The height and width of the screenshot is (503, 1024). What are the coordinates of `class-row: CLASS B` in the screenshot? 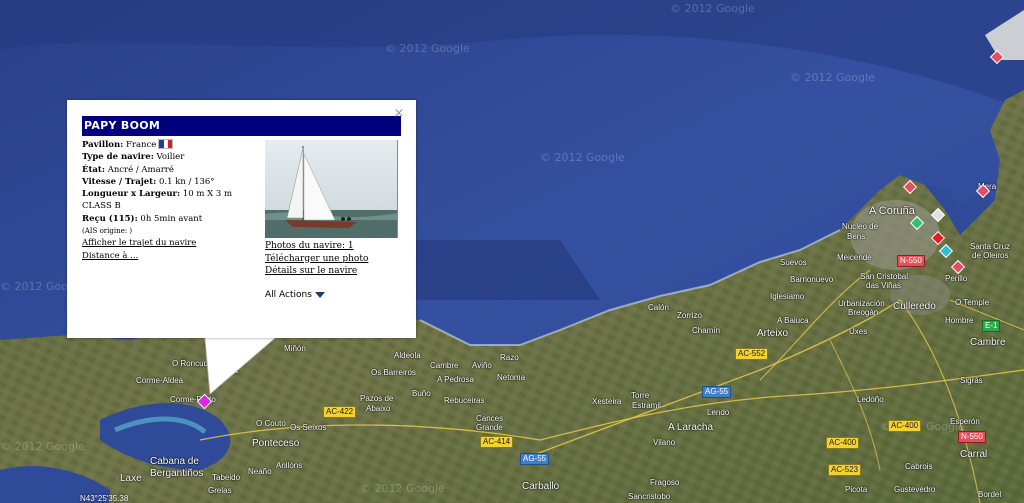 It's located at (101, 206).